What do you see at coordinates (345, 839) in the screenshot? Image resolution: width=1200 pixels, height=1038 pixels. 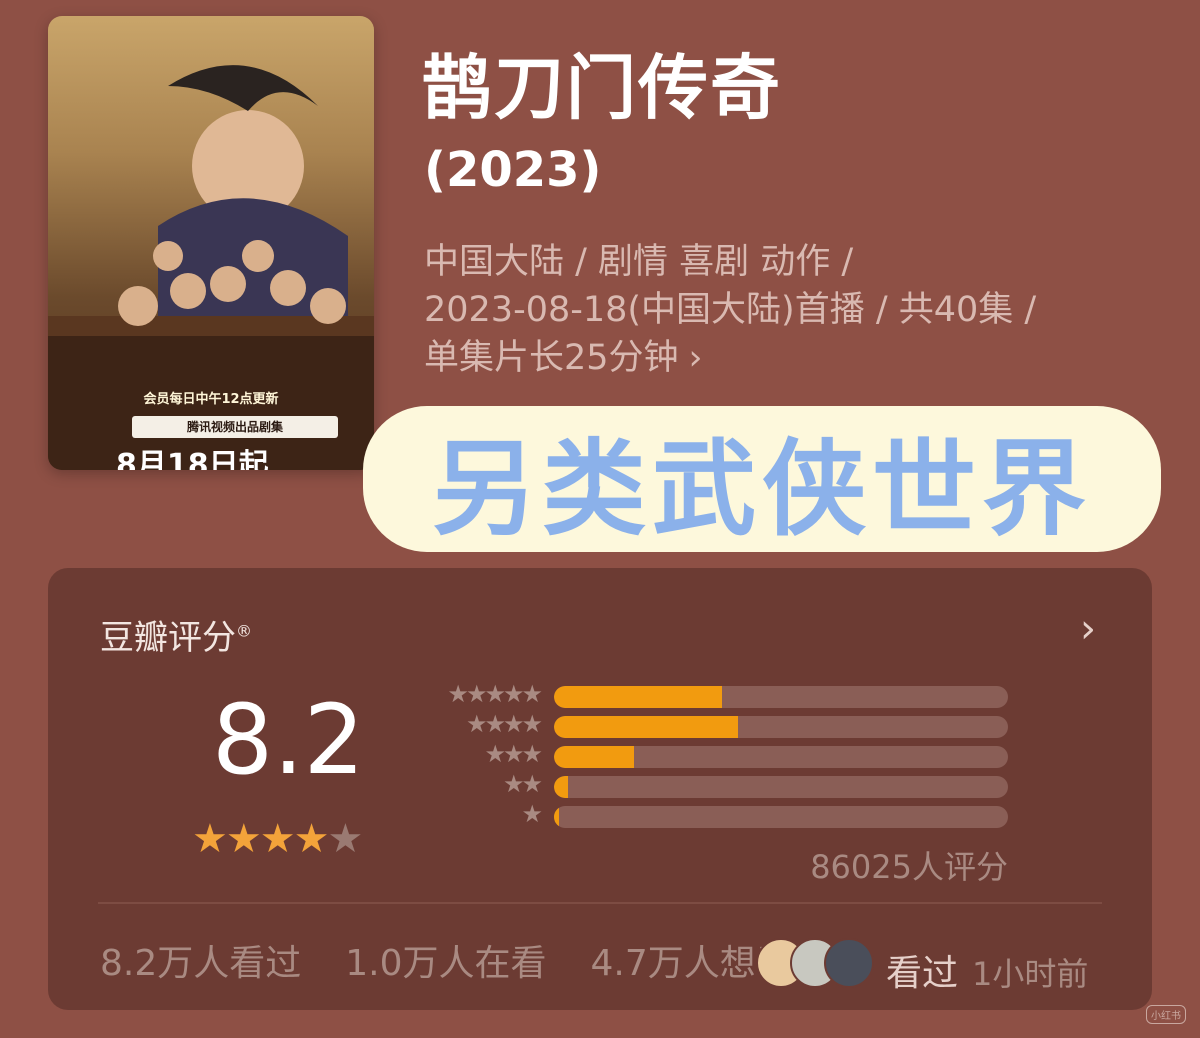 I see `star-empty-icon: ★` at bounding box center [345, 839].